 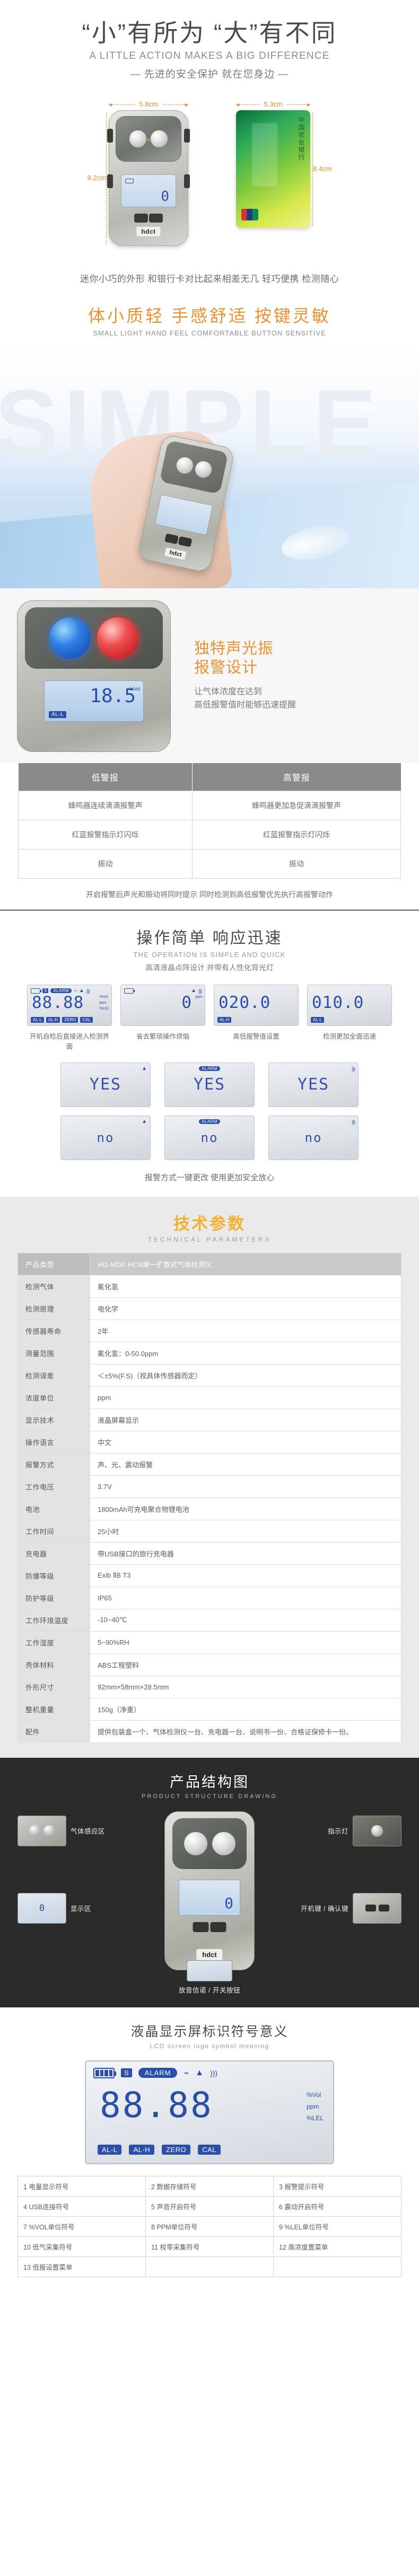 What do you see at coordinates (323, 169) in the screenshot?
I see `card-height-dimension: 8.4cm` at bounding box center [323, 169].